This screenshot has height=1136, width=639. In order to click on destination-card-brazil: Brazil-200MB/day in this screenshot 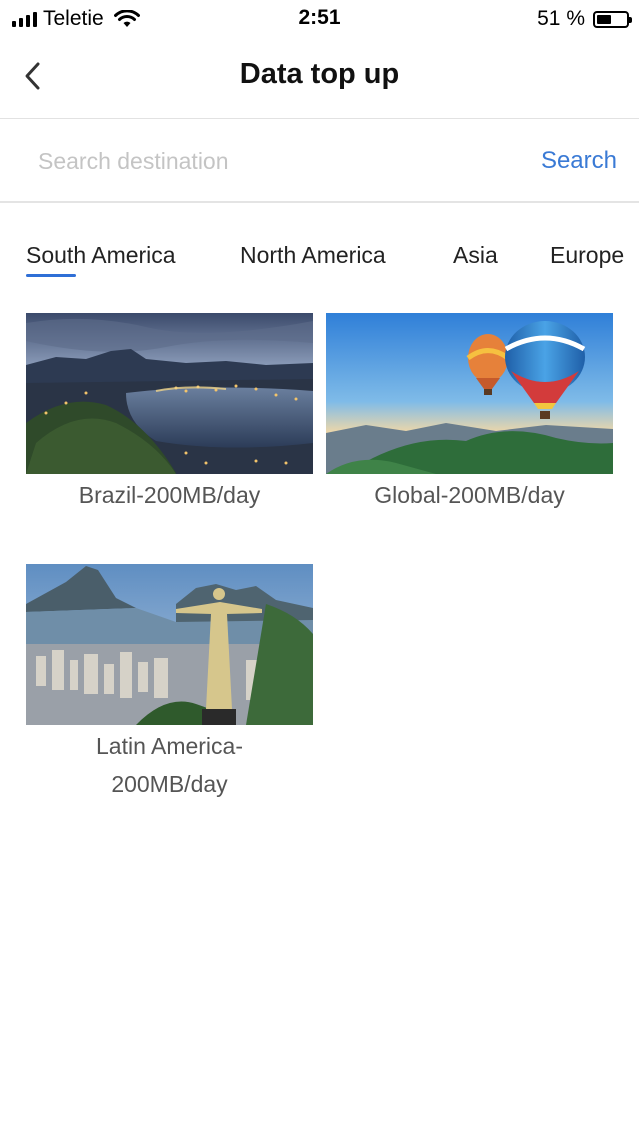, I will do `click(169, 413)`.